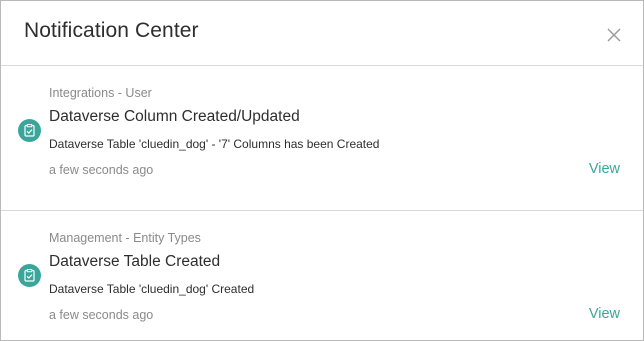 Image resolution: width=644 pixels, height=341 pixels. I want to click on notification-title: Dataverse Column Created/Updated, so click(174, 116).